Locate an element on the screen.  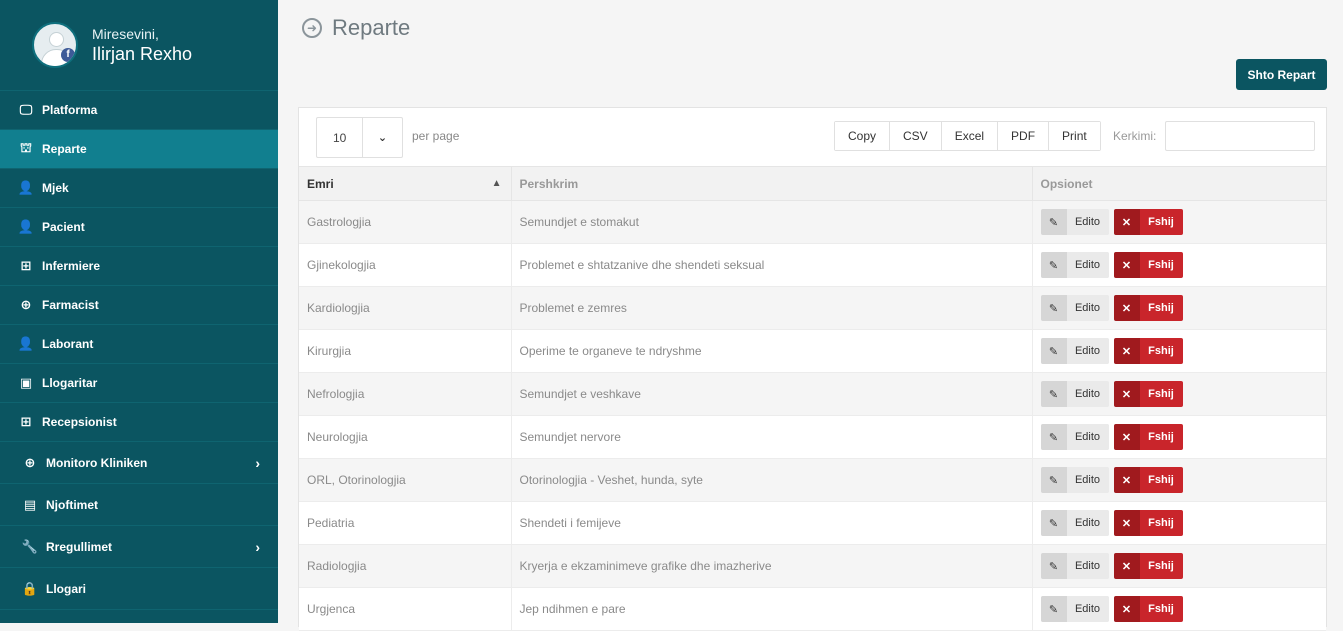
export-print-button: Print is located at coordinates (1074, 136).